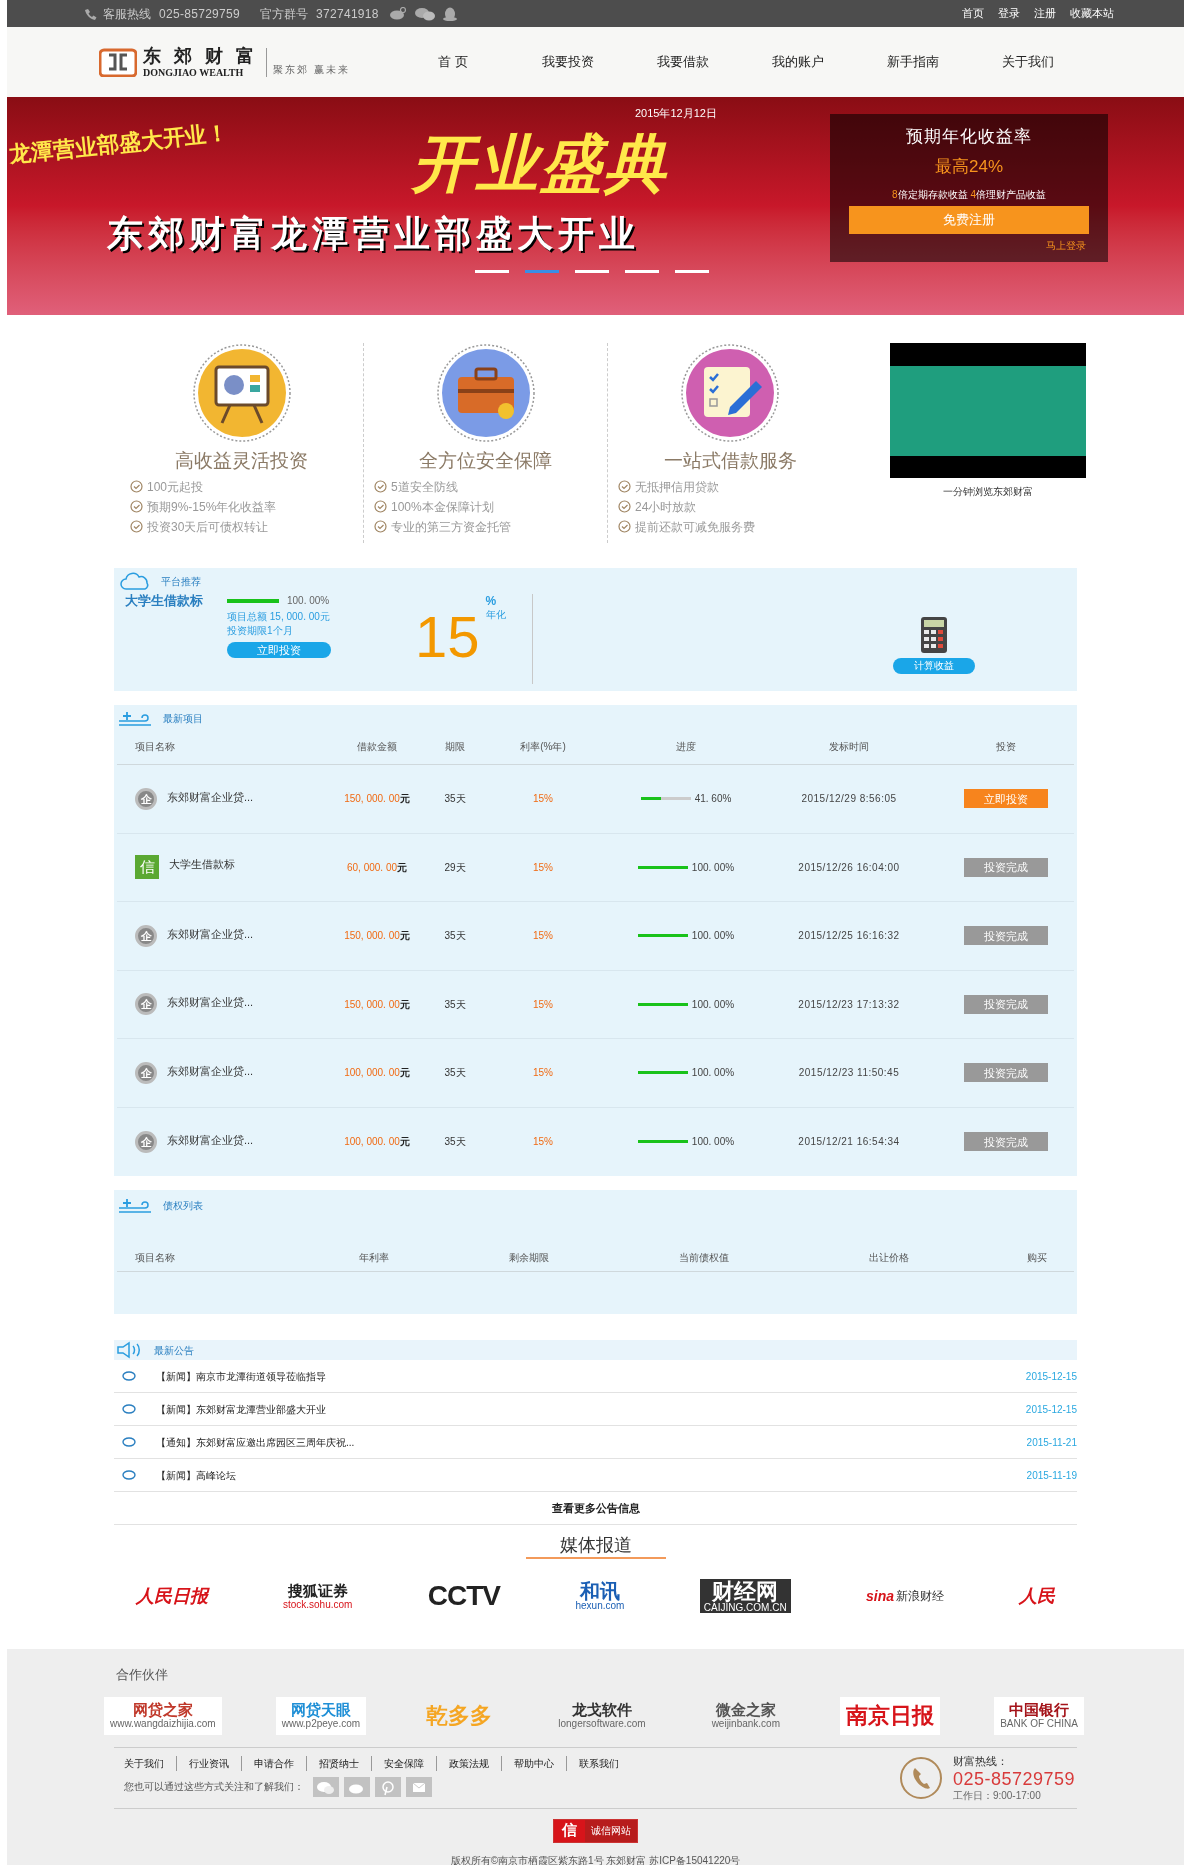 The image size is (1184, 1865). Describe the element at coordinates (611, 1830) in the screenshot. I see `badge-text: 诚信网站` at that location.